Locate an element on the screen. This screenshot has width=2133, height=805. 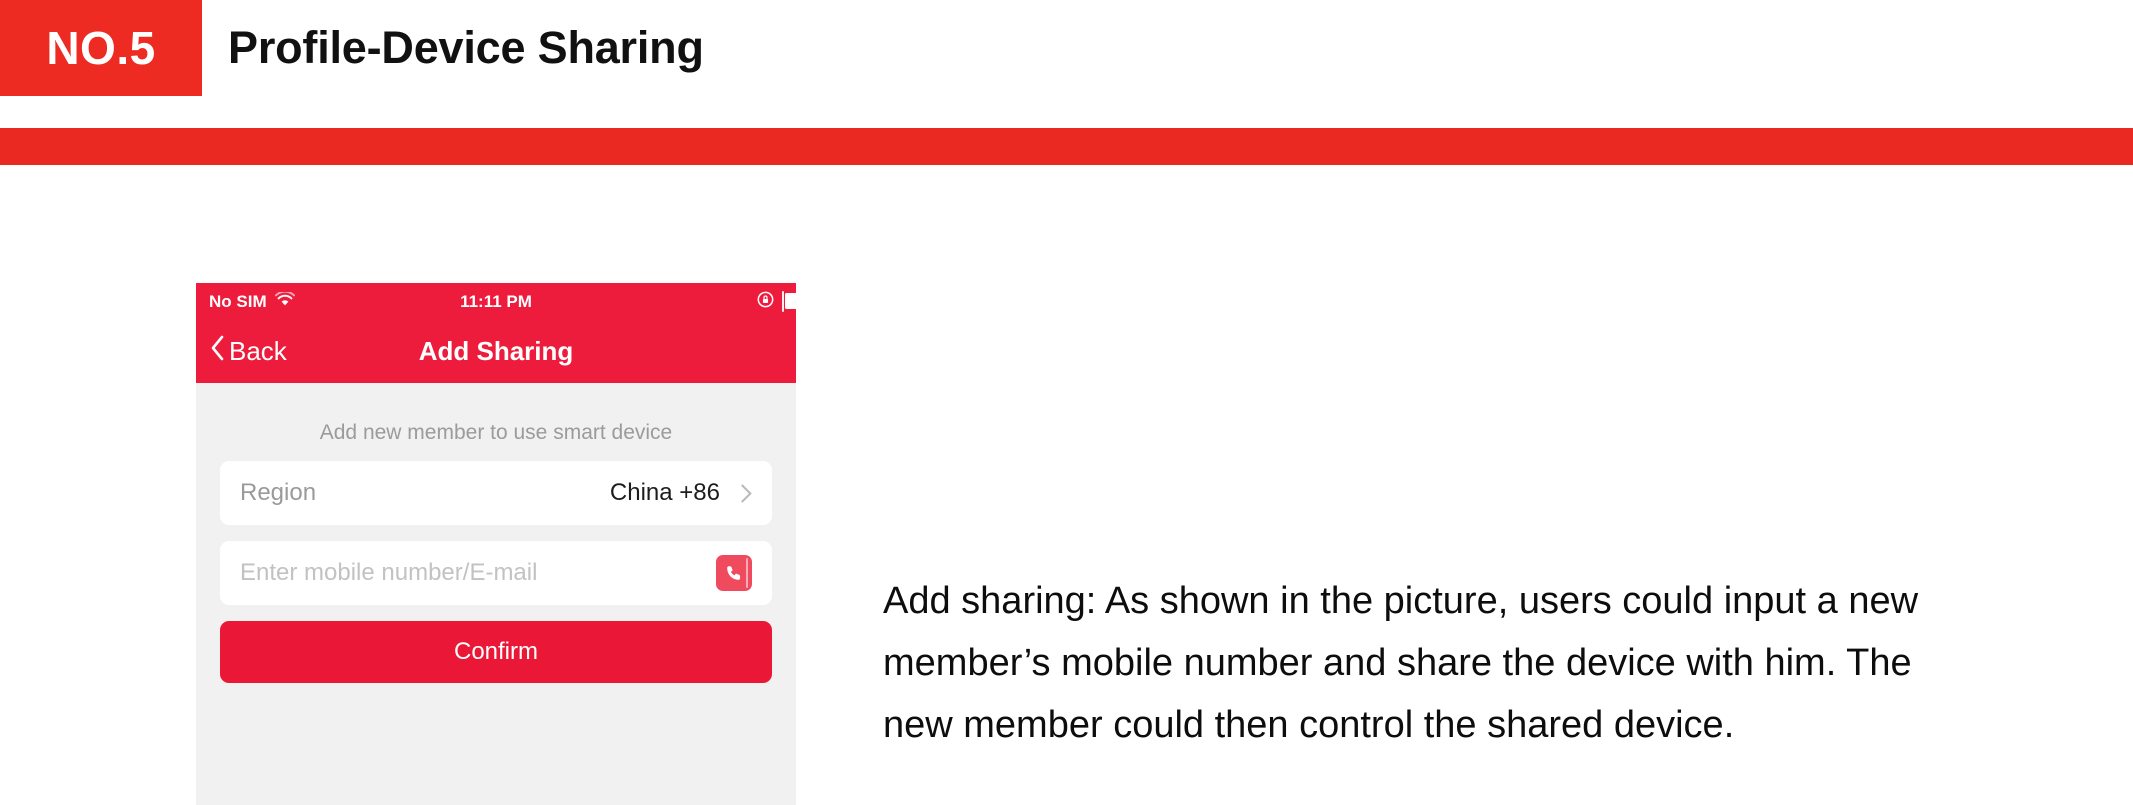
chevron-right-icon is located at coordinates (742, 493).